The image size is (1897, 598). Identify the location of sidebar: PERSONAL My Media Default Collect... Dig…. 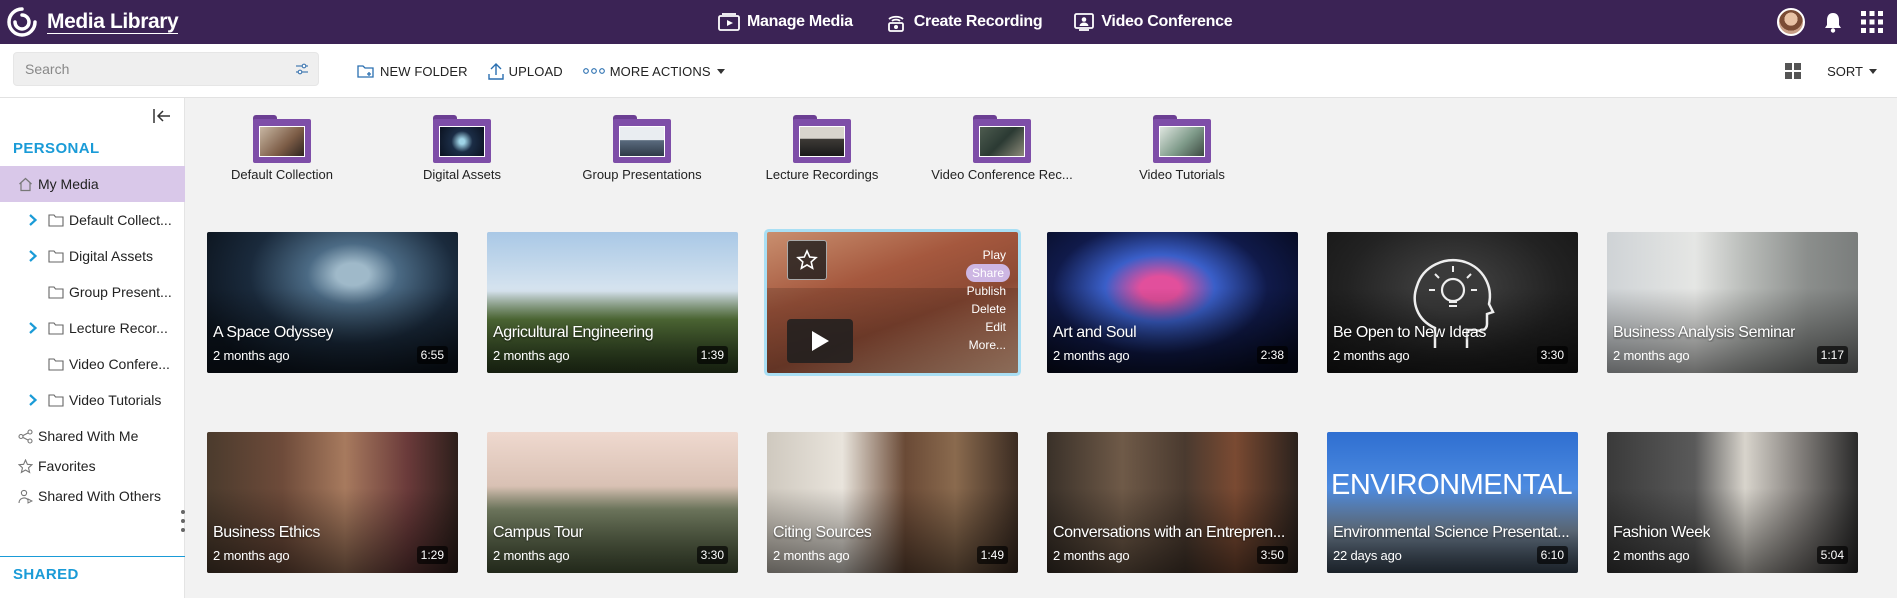
(92, 348).